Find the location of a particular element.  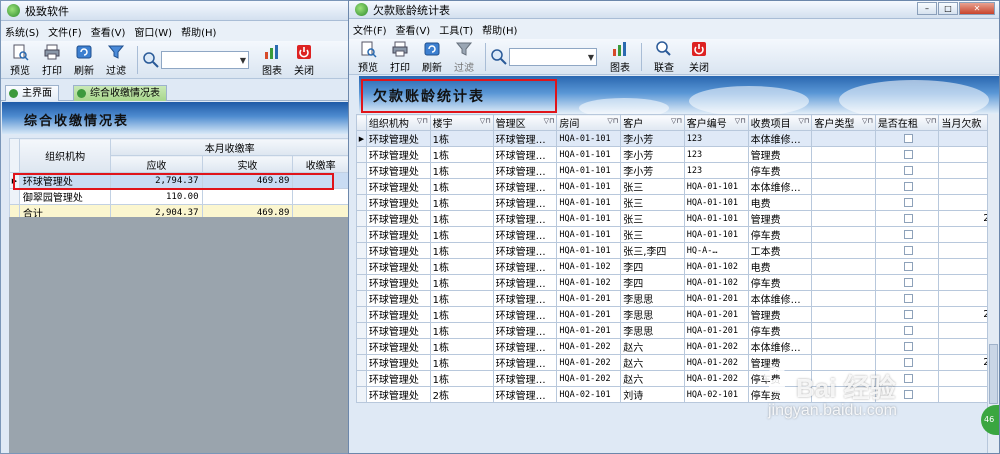

column-header: 是否在租 ▽⊓ is located at coordinates (907, 122).